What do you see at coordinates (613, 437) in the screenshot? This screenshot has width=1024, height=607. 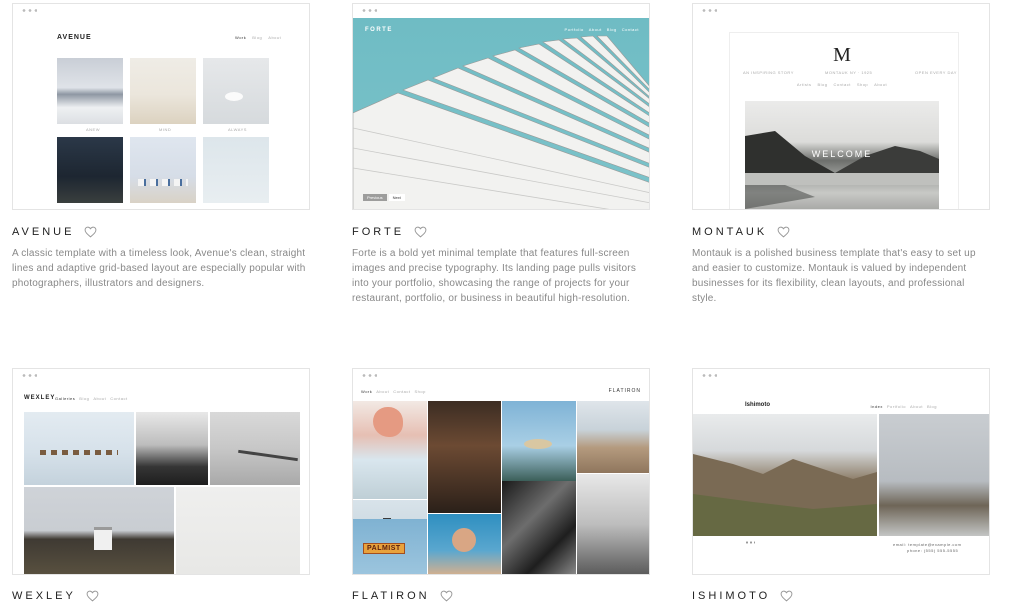 I see `preview-photo-desert` at bounding box center [613, 437].